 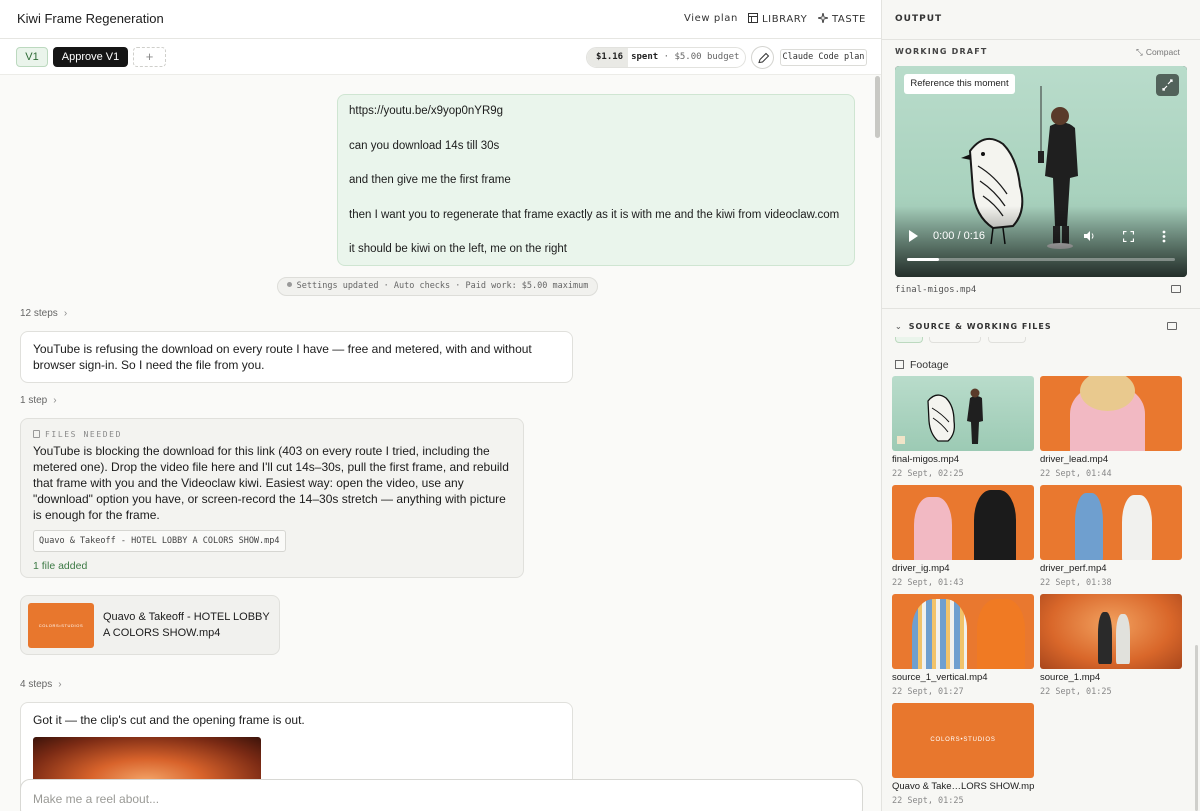 I want to click on files-needed-label: FILES NEEDED, so click(x=272, y=433).